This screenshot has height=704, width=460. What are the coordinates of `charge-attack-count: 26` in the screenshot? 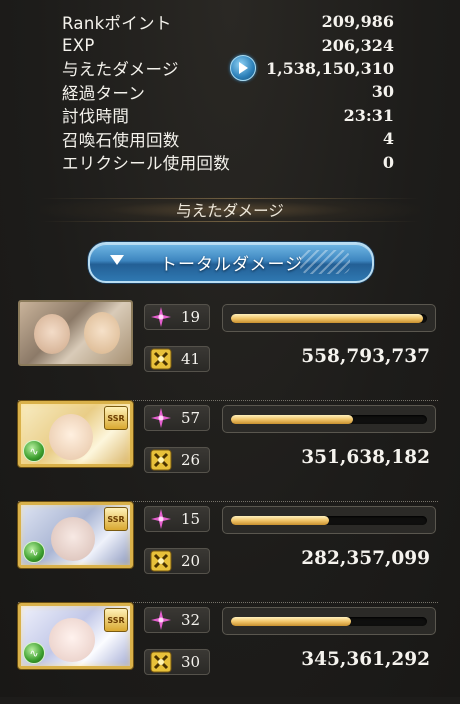 It's located at (191, 460).